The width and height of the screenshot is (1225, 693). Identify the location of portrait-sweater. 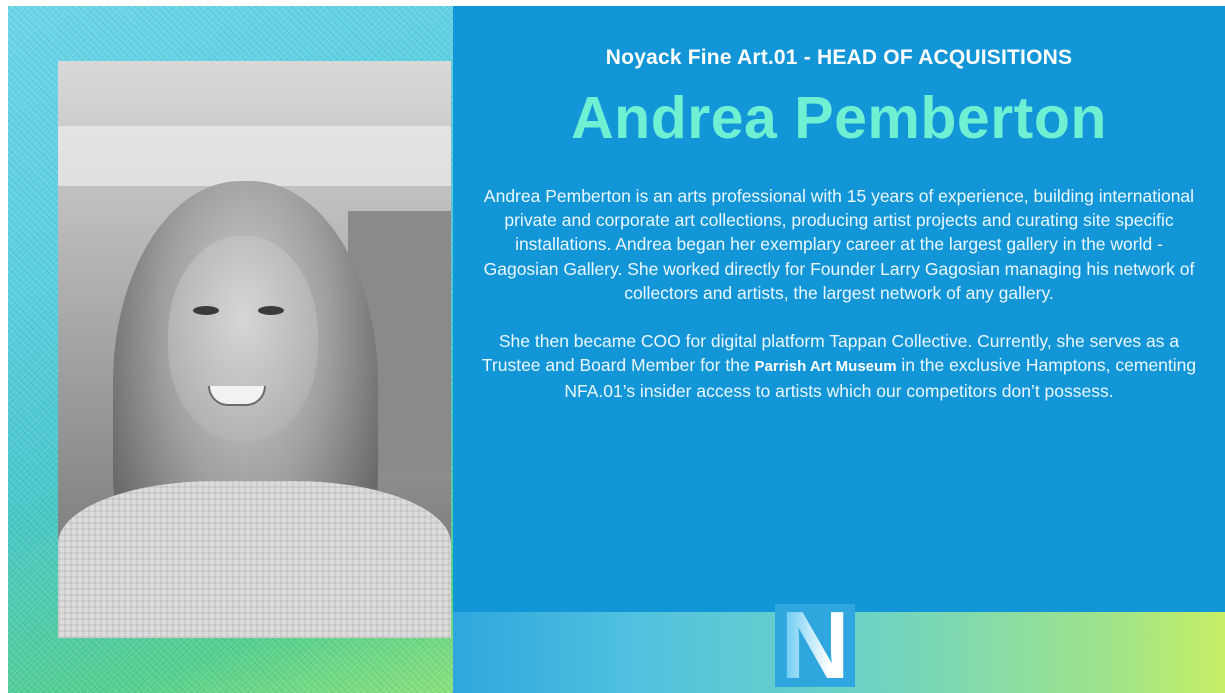
(254, 559).